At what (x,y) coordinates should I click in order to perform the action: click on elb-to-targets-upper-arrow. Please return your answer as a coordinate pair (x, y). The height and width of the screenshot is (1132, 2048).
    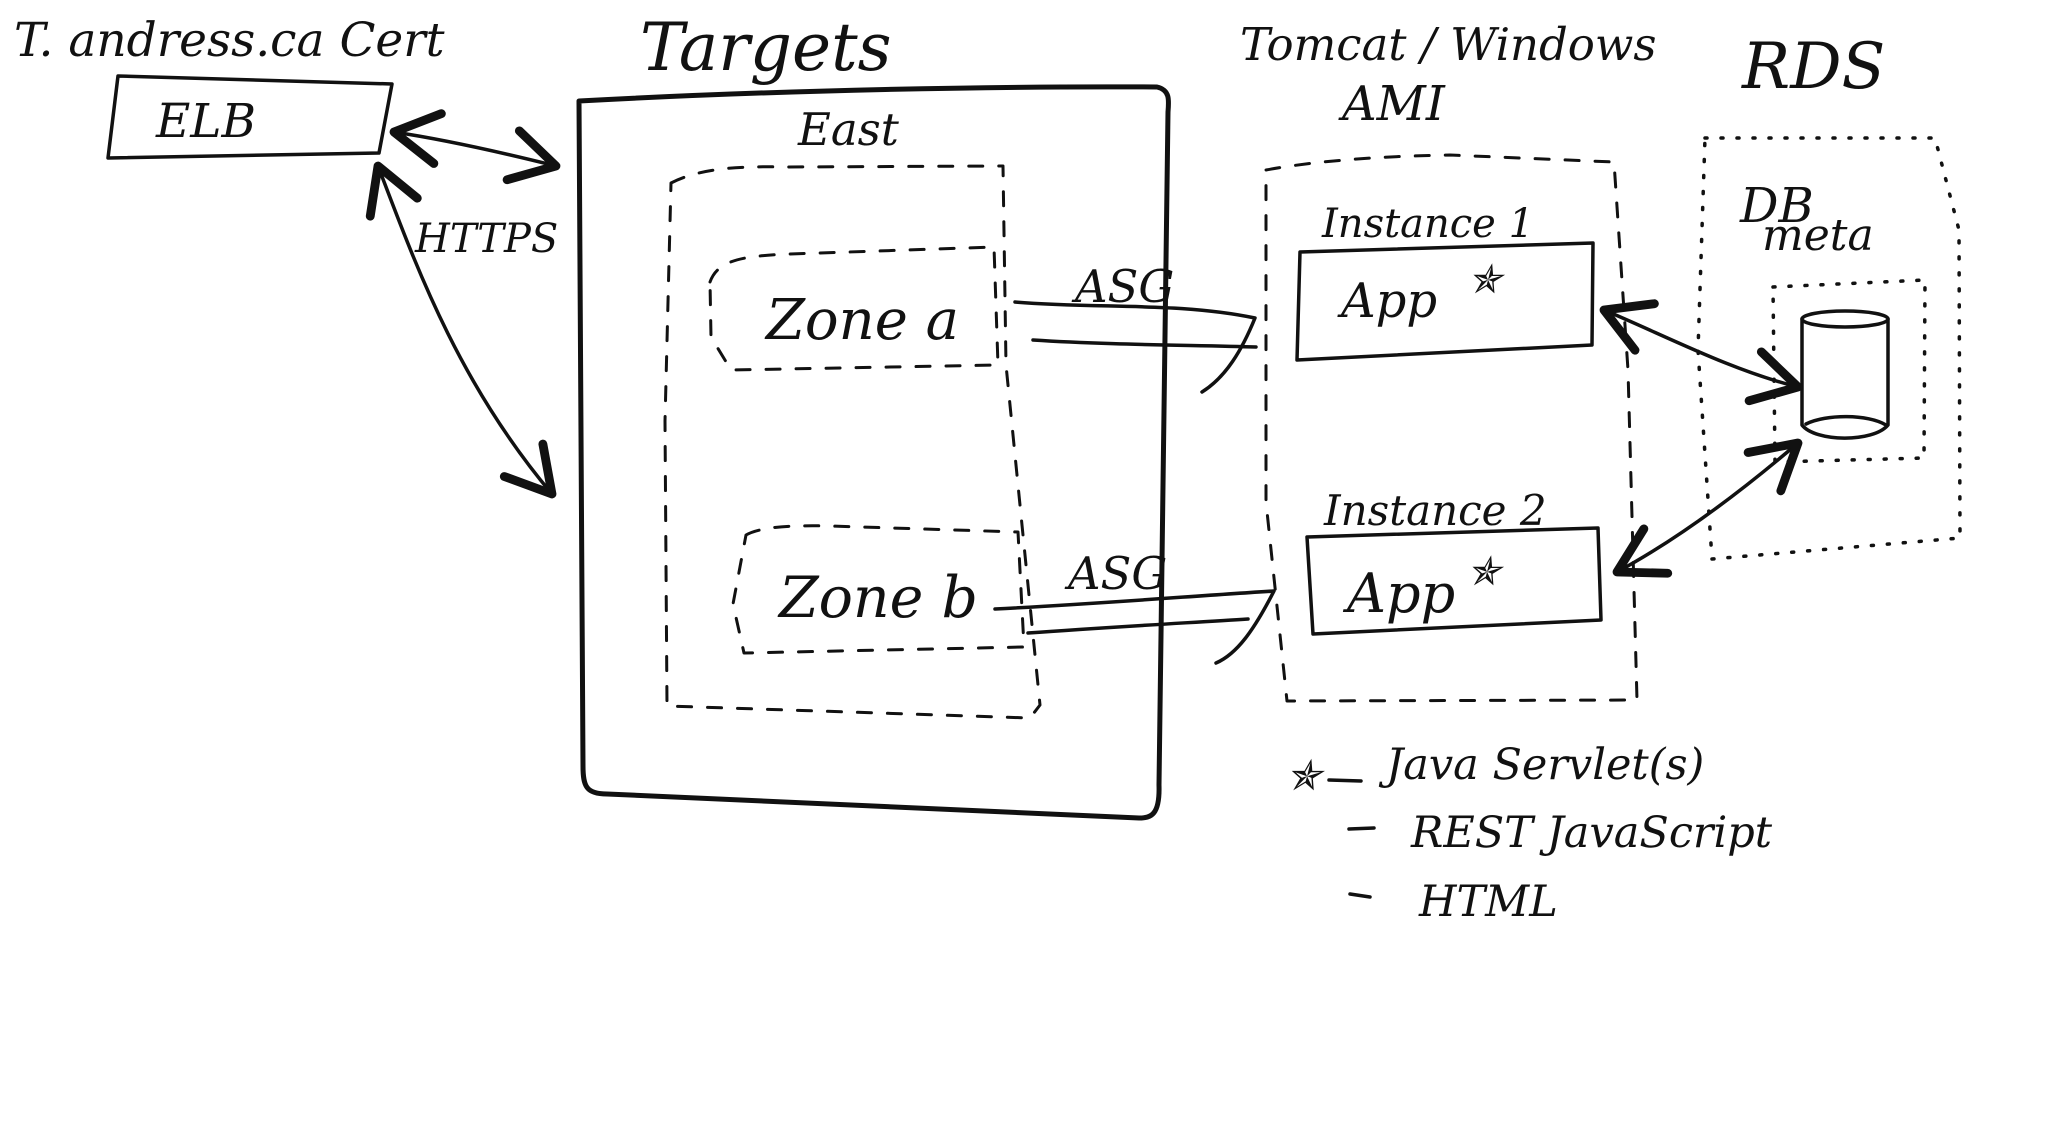
    Looking at the image, I should click on (475, 147).